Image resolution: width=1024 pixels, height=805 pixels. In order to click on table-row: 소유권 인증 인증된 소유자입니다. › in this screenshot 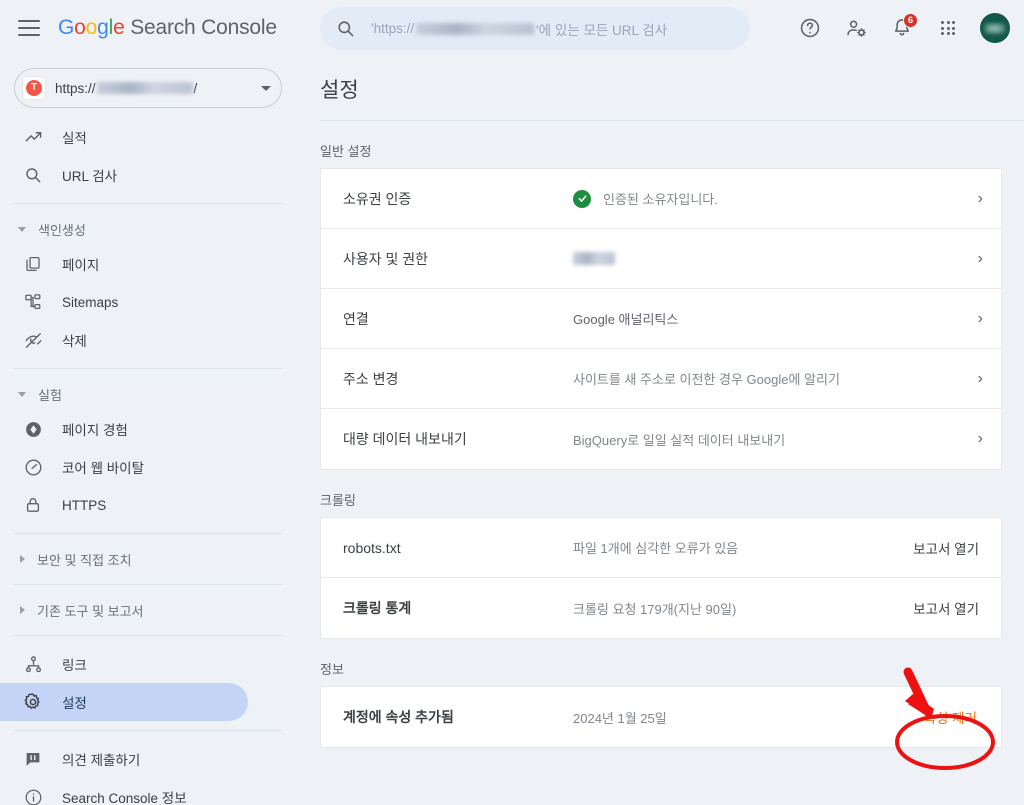, I will do `click(661, 199)`.